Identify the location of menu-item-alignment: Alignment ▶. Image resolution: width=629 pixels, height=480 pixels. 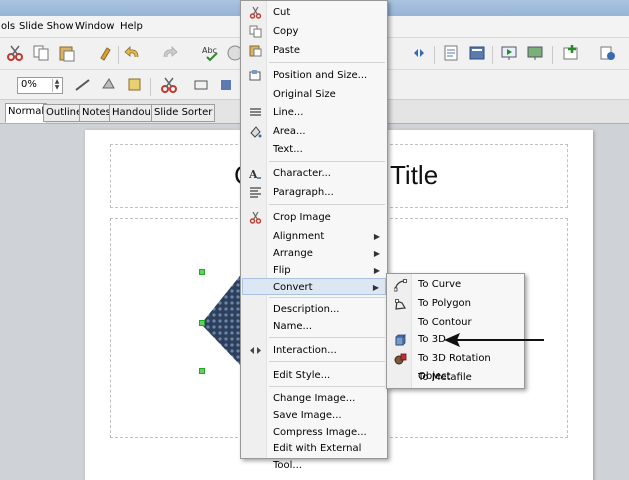
(314, 236).